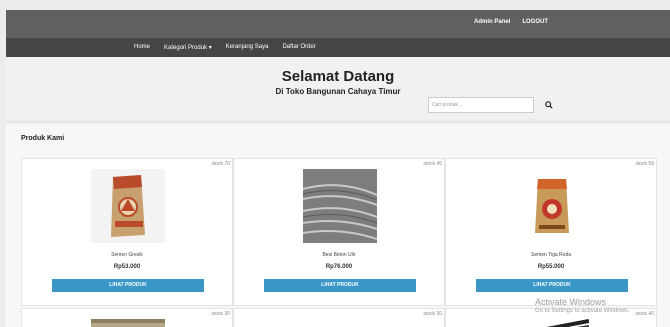 The height and width of the screenshot is (327, 670). What do you see at coordinates (340, 206) in the screenshot?
I see `product-image-besi-beton` at bounding box center [340, 206].